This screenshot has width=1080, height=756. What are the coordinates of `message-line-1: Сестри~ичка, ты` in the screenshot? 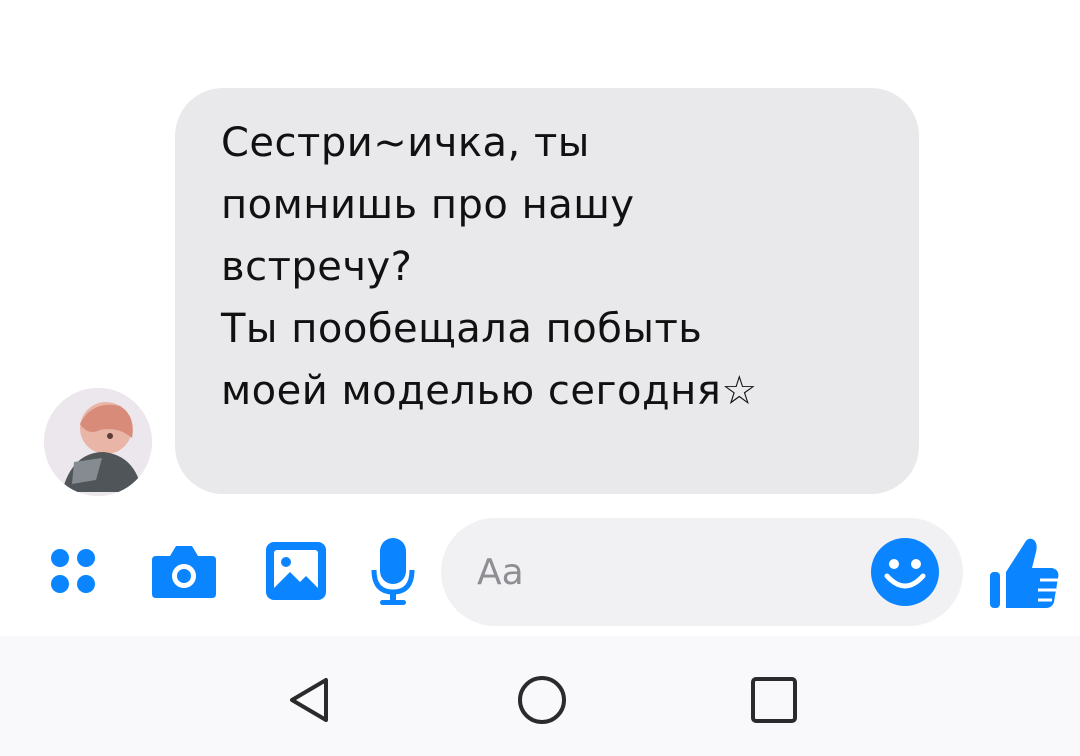 It's located at (405, 143).